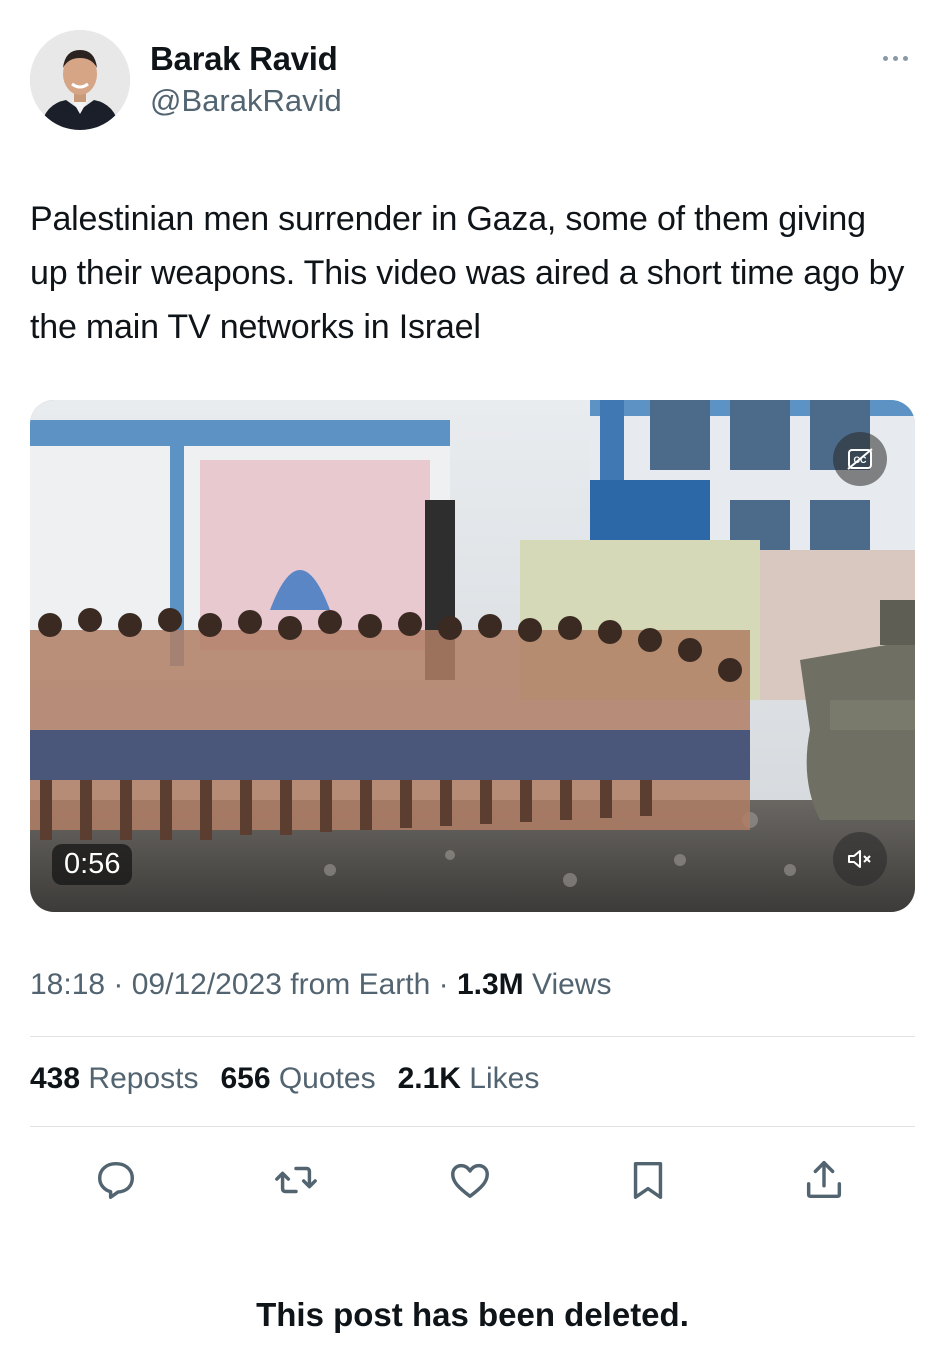 This screenshot has width=945, height=1365. I want to click on quotes-label: Quotes, so click(323, 1078).